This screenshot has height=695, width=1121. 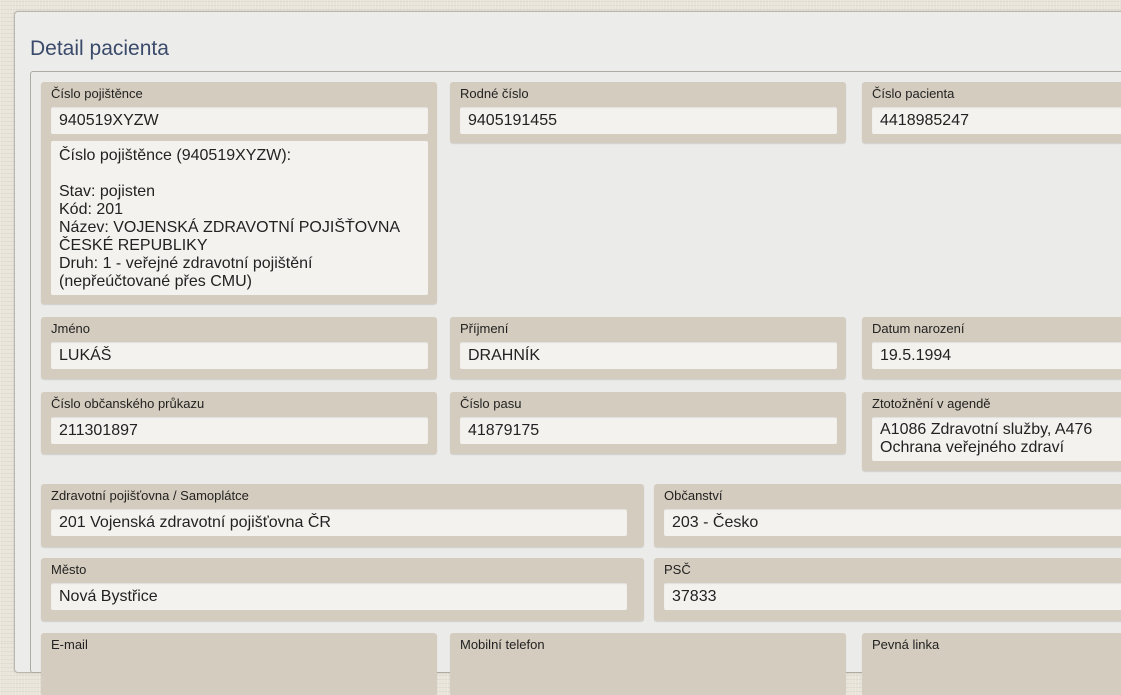 I want to click on field-label: Číslo občanského průkazu, so click(x=128, y=403).